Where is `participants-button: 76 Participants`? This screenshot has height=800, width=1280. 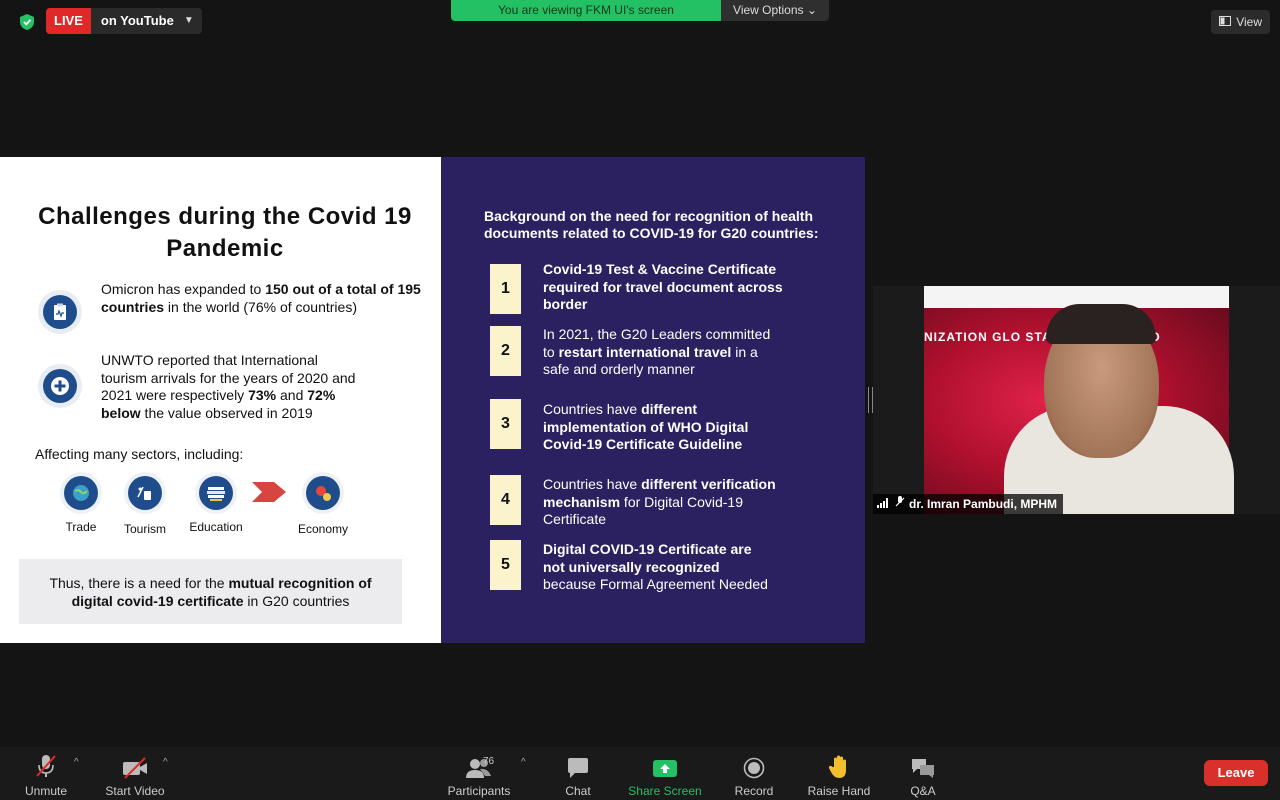 participants-button: 76 Participants is located at coordinates (479, 773).